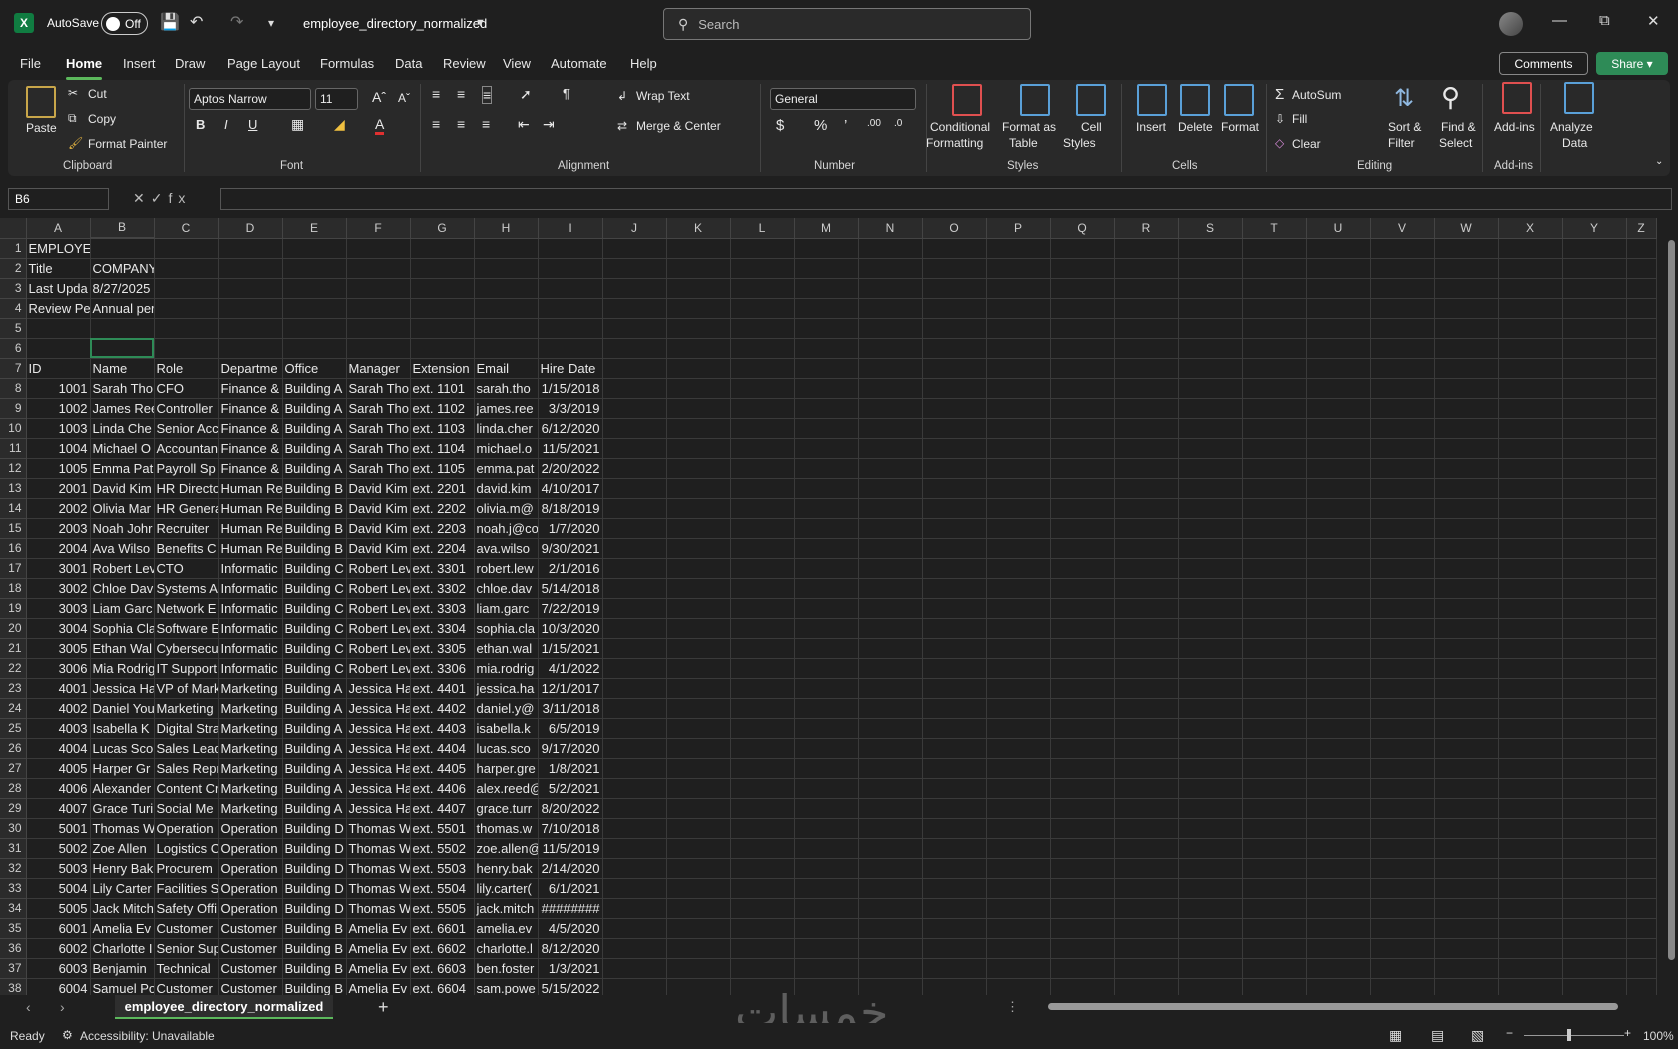  What do you see at coordinates (663, 96) in the screenshot?
I see `wrap-text-button: Wrap Text` at bounding box center [663, 96].